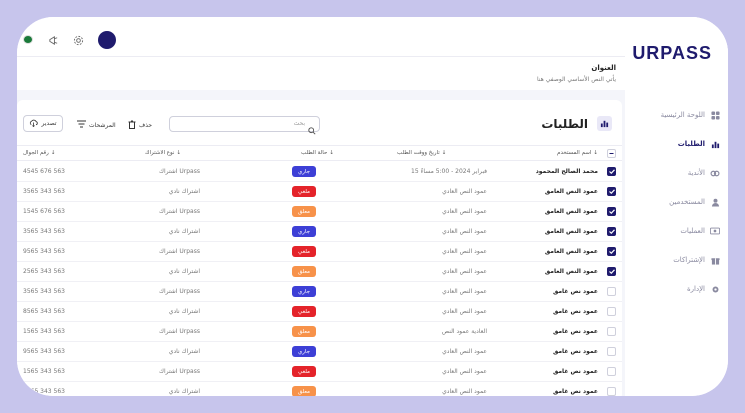 This screenshot has width=745, height=413. I want to click on sidebar-item-label: الإشتراكات, so click(689, 260).